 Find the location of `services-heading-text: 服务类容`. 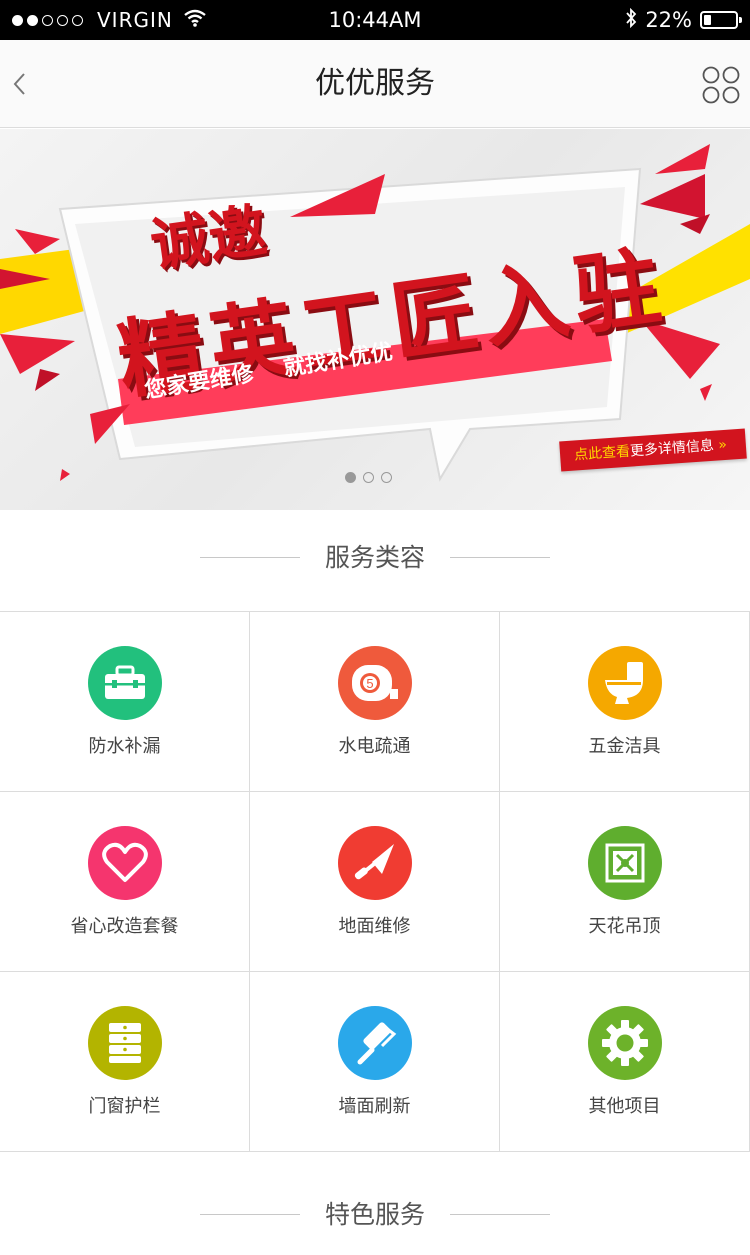

services-heading-text: 服务类容 is located at coordinates (374, 557).